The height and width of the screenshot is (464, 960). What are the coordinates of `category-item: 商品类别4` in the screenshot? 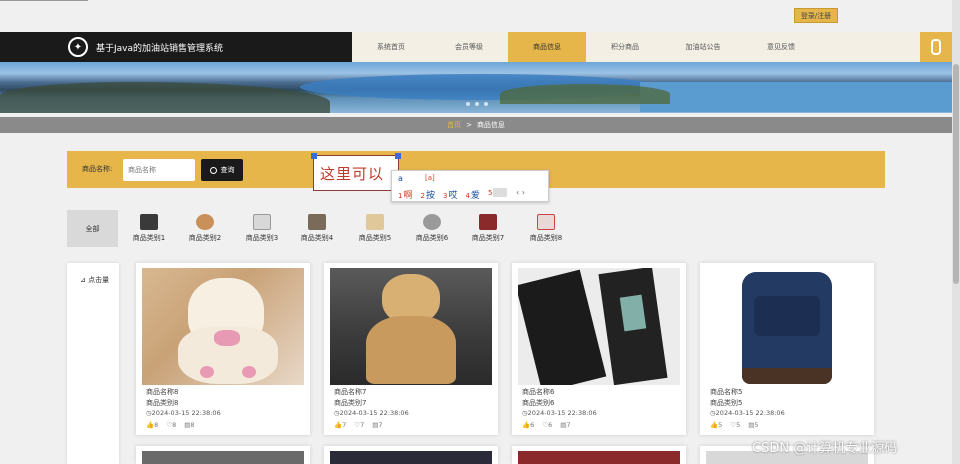 It's located at (317, 228).